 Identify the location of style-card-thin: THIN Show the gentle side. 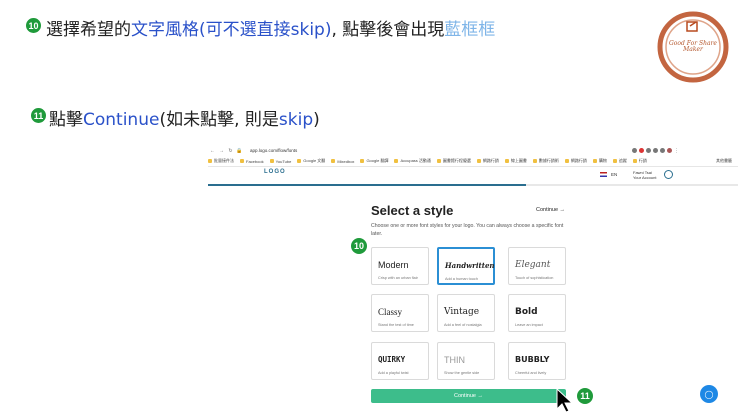
(466, 361).